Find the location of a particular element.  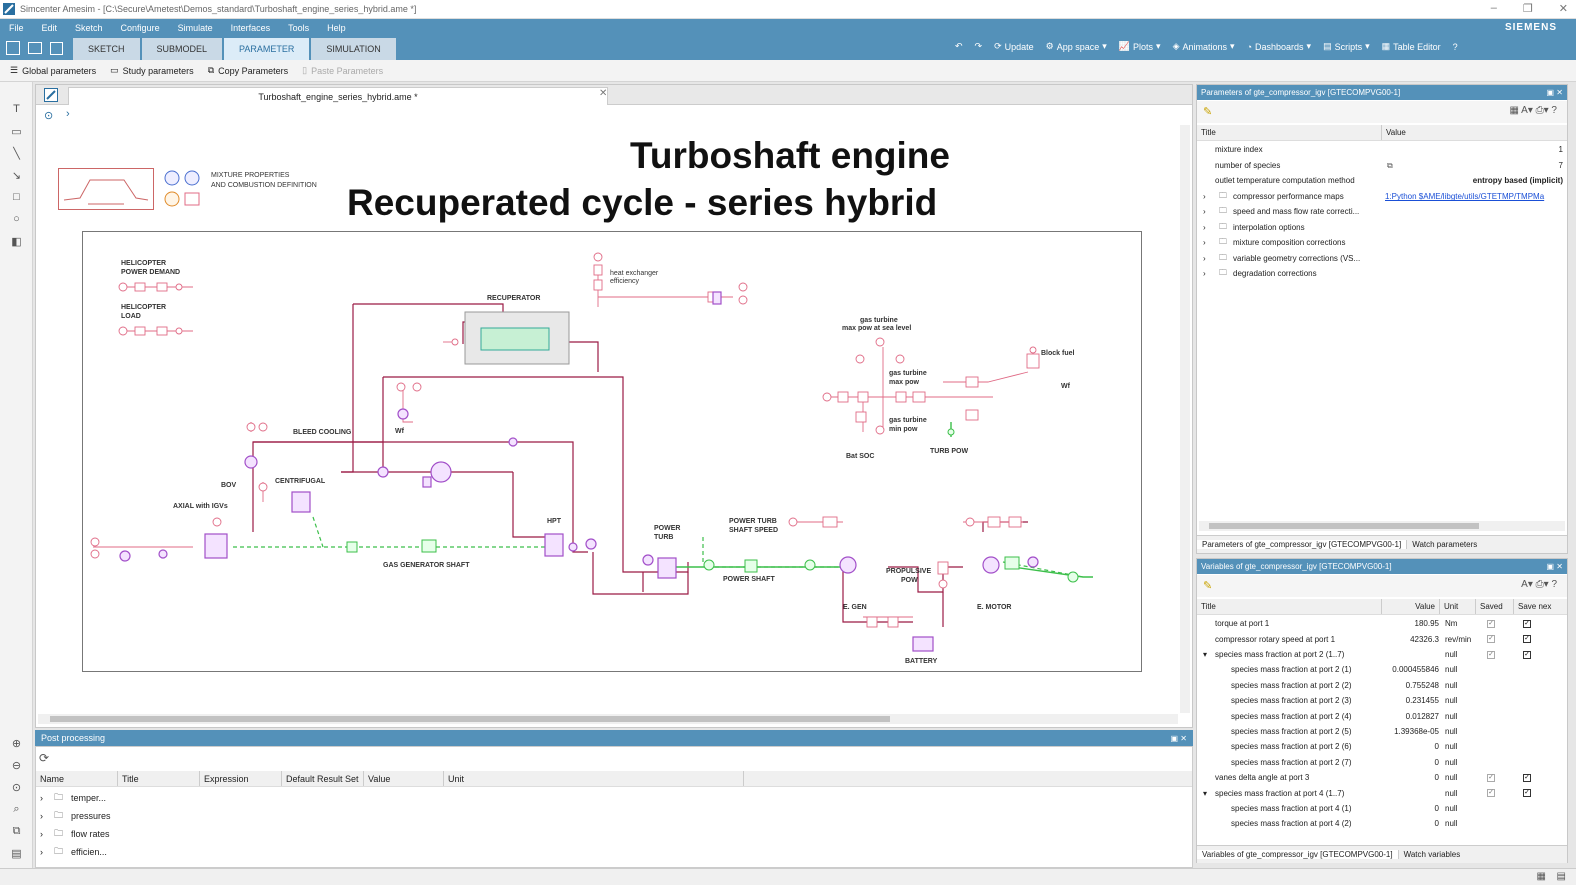

variable-row: species mass fraction at port 2 (7) 0 null is located at coordinates (1382, 763).